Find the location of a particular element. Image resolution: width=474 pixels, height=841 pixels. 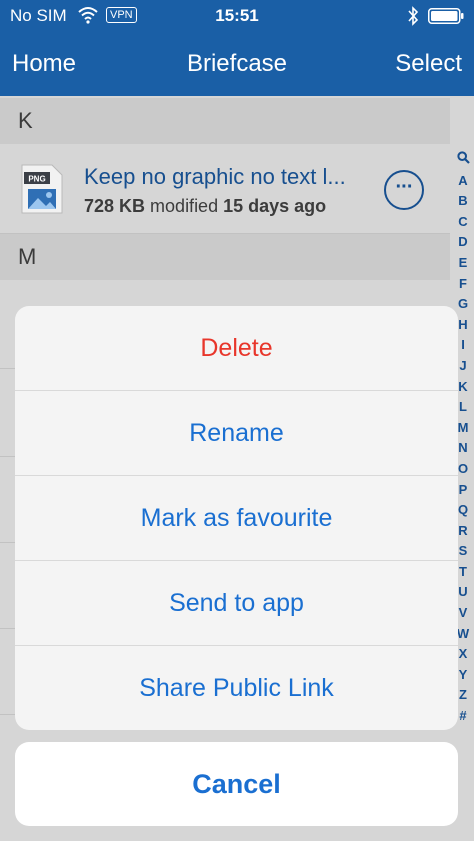

index-letter: C is located at coordinates (463, 222).